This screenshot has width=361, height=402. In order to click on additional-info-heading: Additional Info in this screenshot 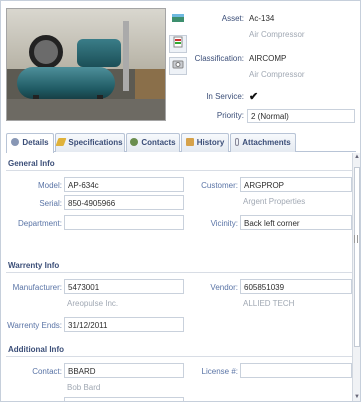, I will do `click(179, 351)`.